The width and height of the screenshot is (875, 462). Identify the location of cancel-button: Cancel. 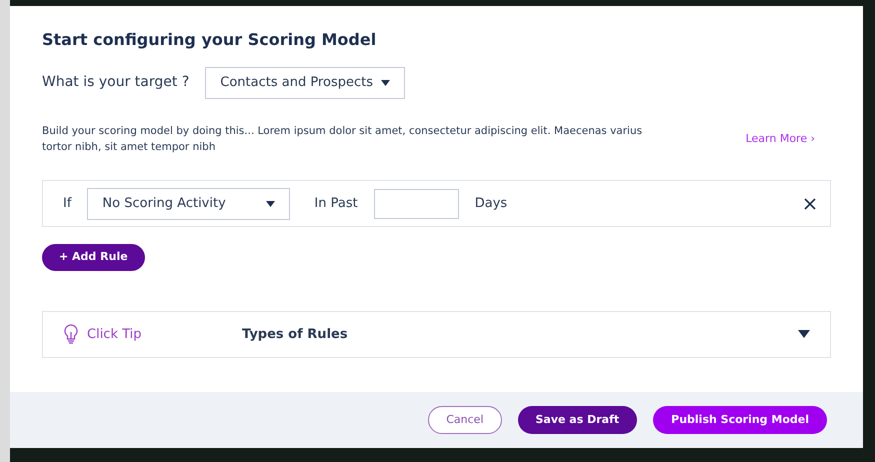
(465, 420).